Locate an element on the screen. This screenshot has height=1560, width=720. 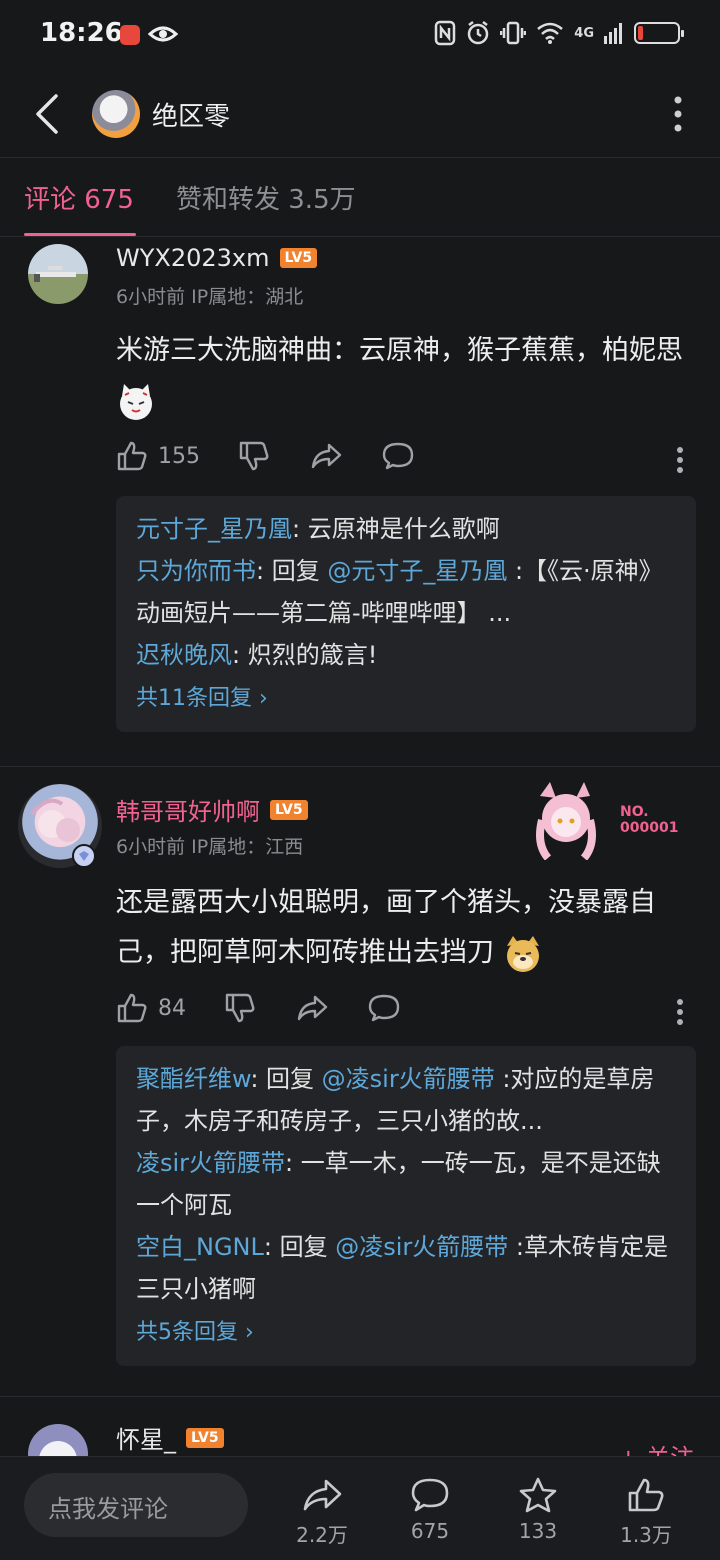
username: 怀星_ LV5 is located at coordinates (170, 1437).